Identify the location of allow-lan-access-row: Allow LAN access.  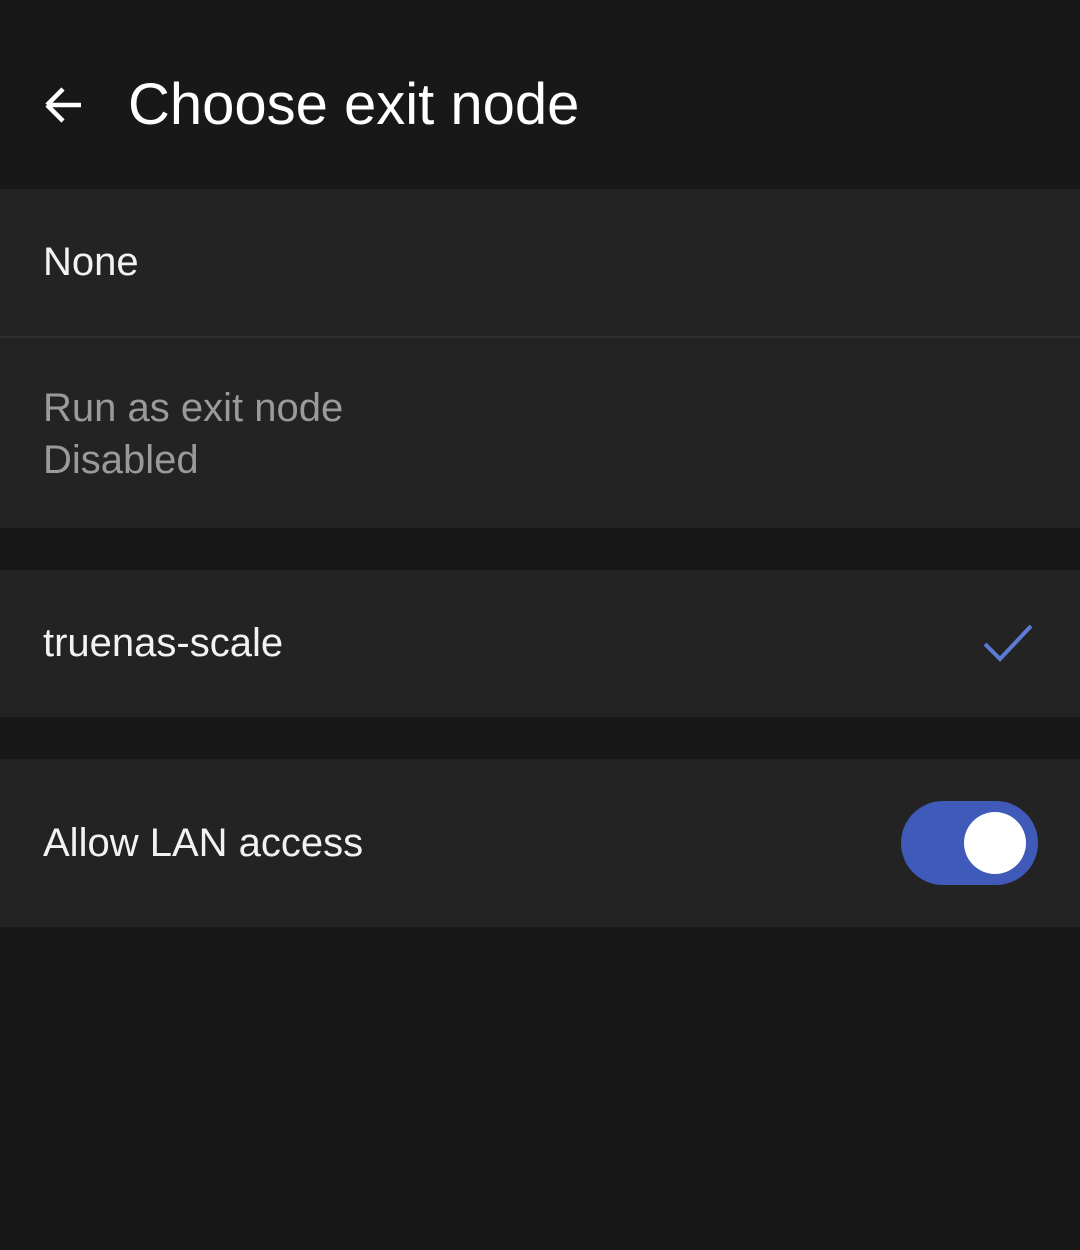
(540, 843).